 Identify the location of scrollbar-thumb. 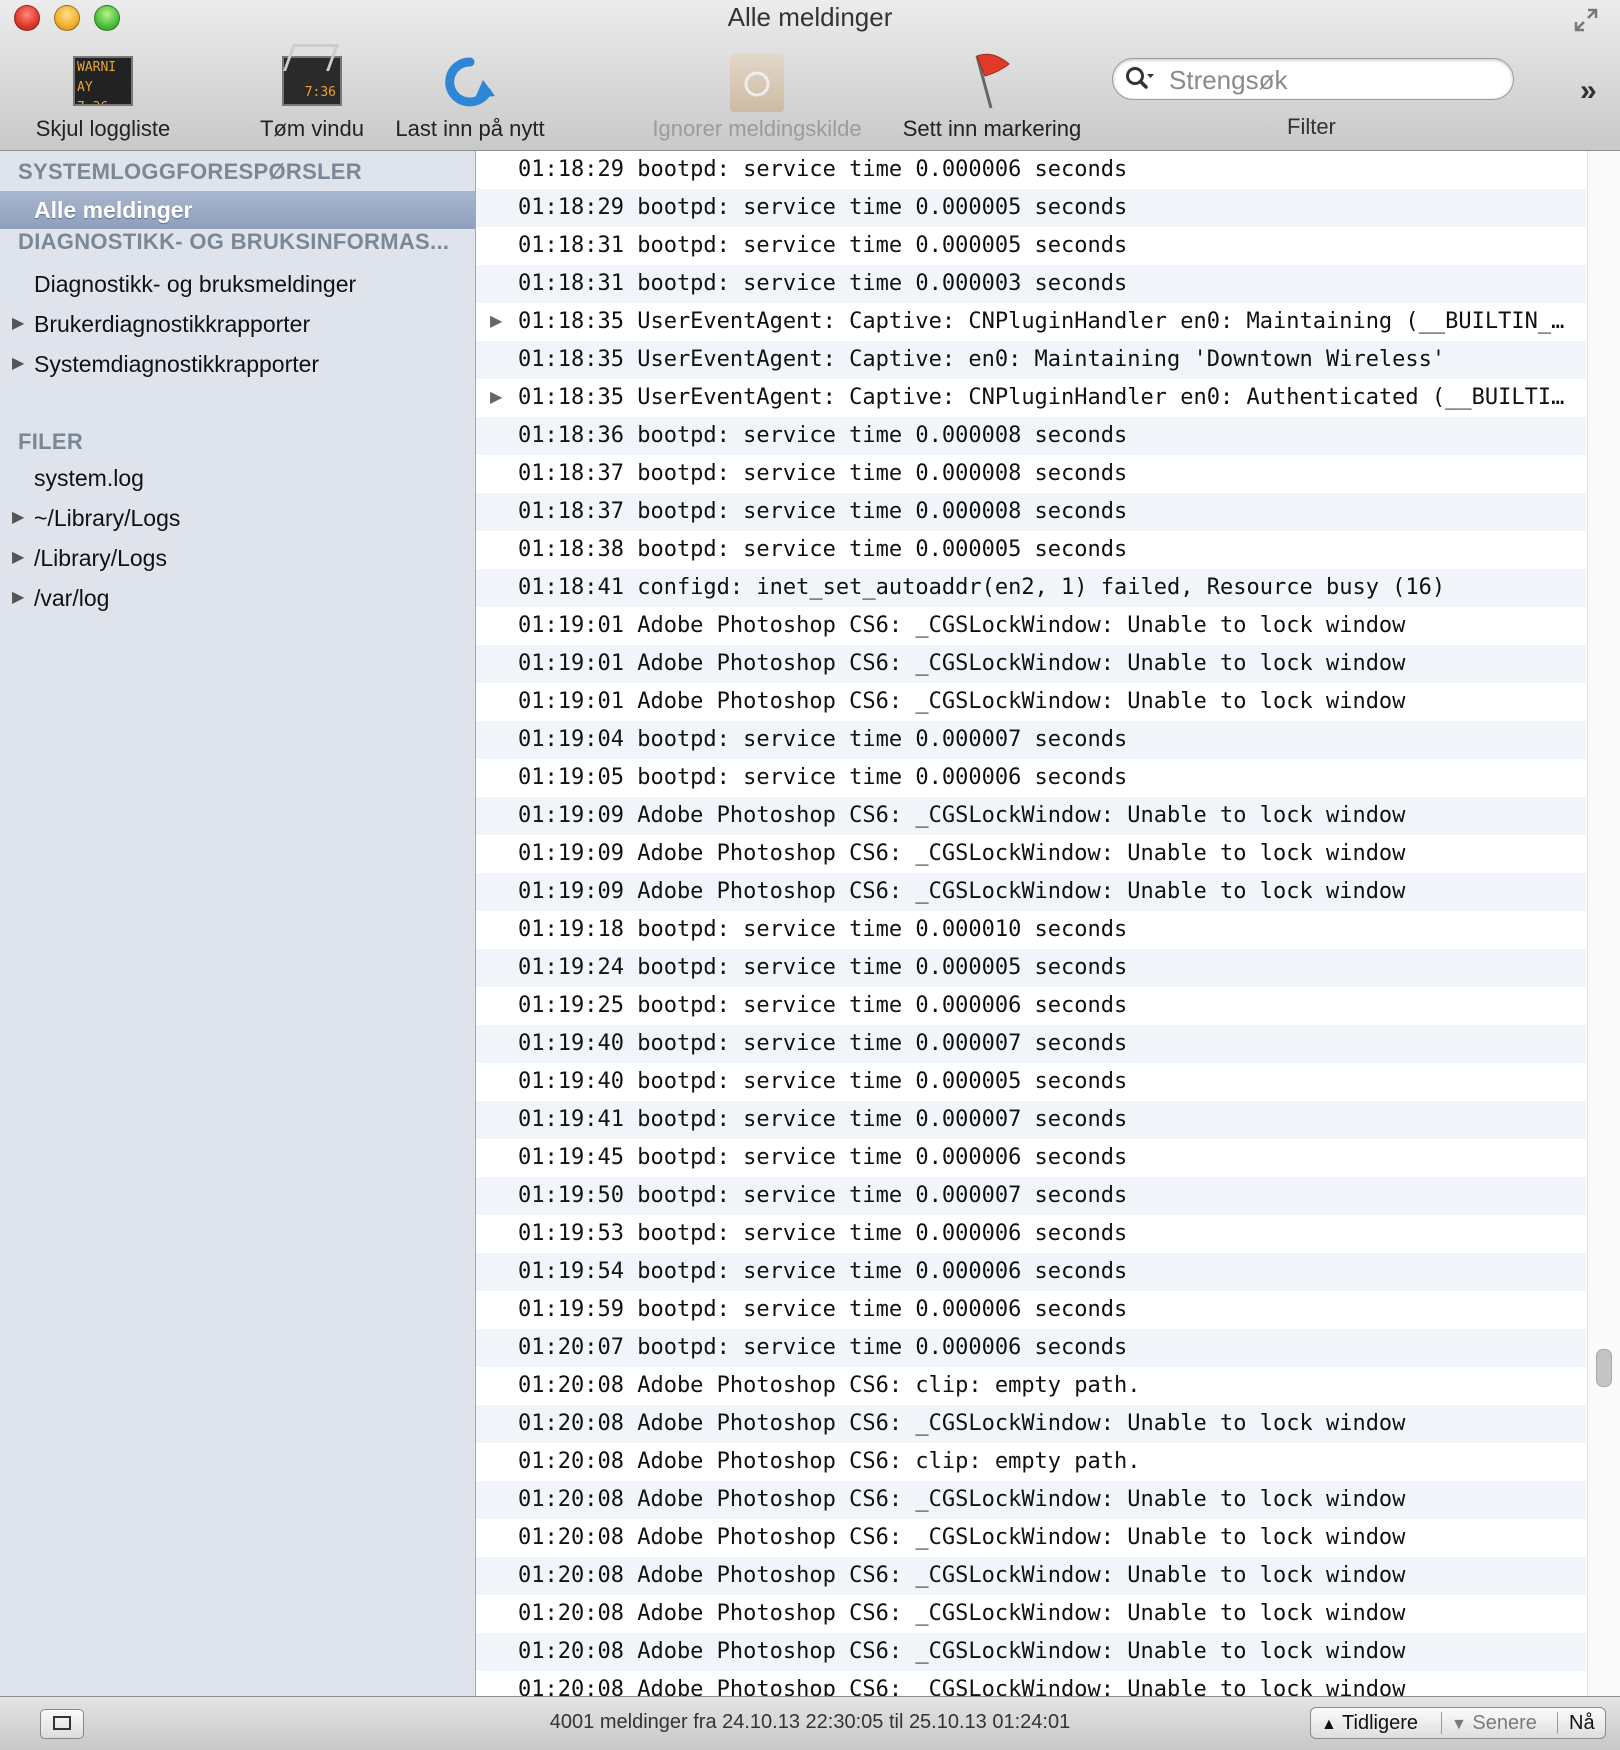
(1604, 1368).